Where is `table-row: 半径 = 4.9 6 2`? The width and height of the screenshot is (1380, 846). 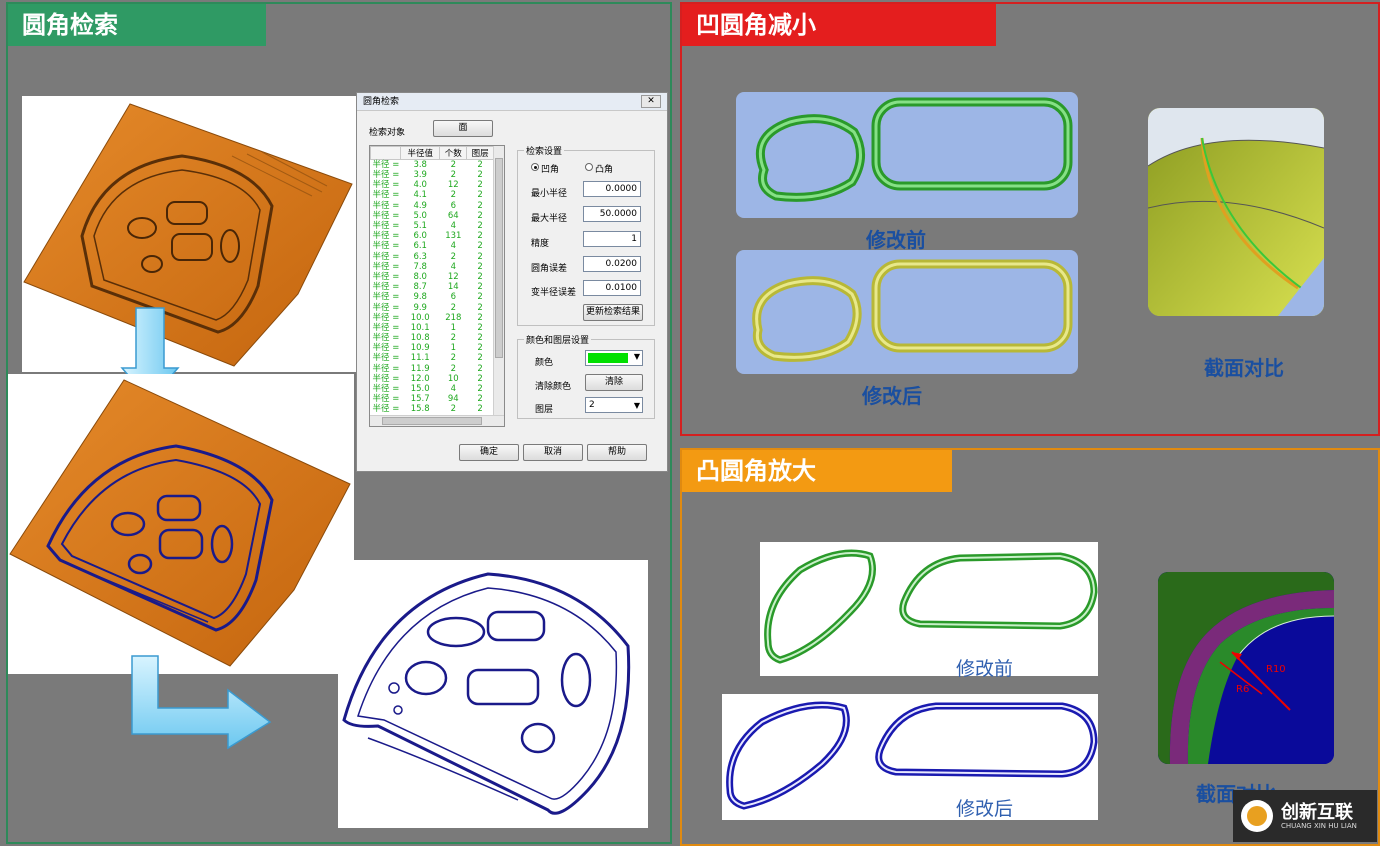 table-row: 半径 = 4.9 6 2 is located at coordinates (432, 206).